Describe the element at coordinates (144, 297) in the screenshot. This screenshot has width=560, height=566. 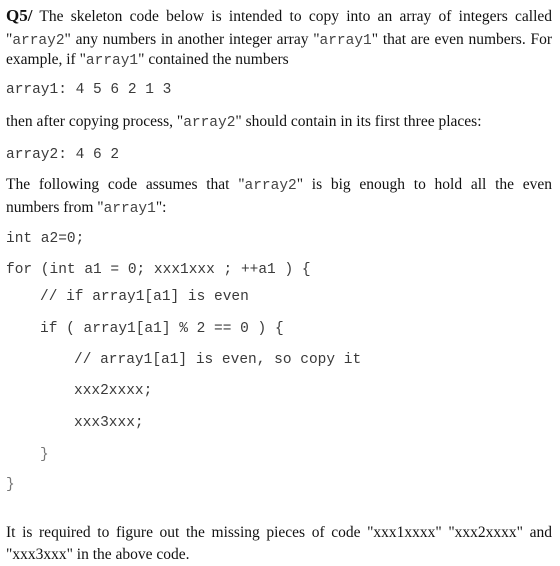
I see `code-line-comment-even: // if array1[a1] is even` at that location.